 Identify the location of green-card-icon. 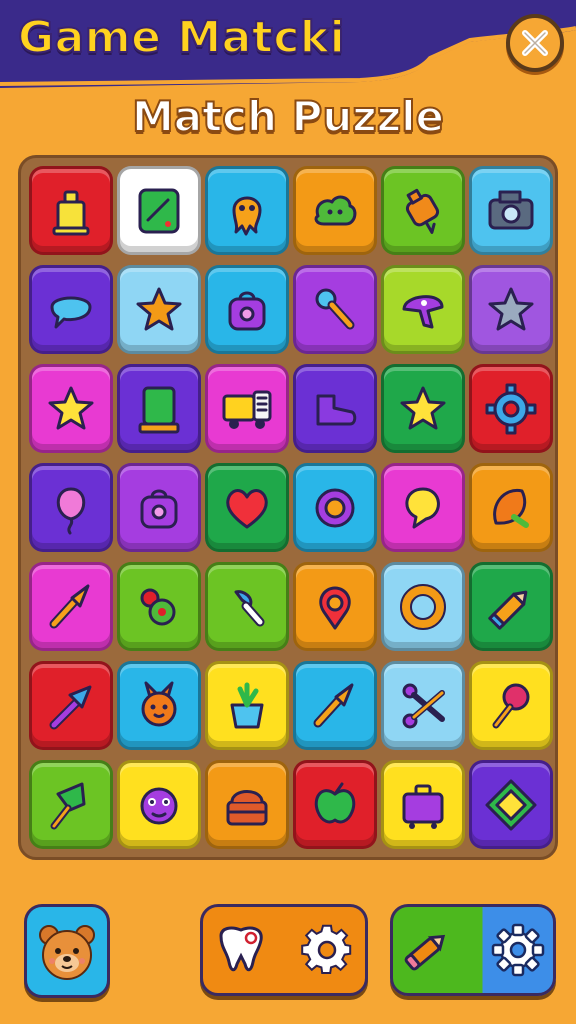
(159, 409).